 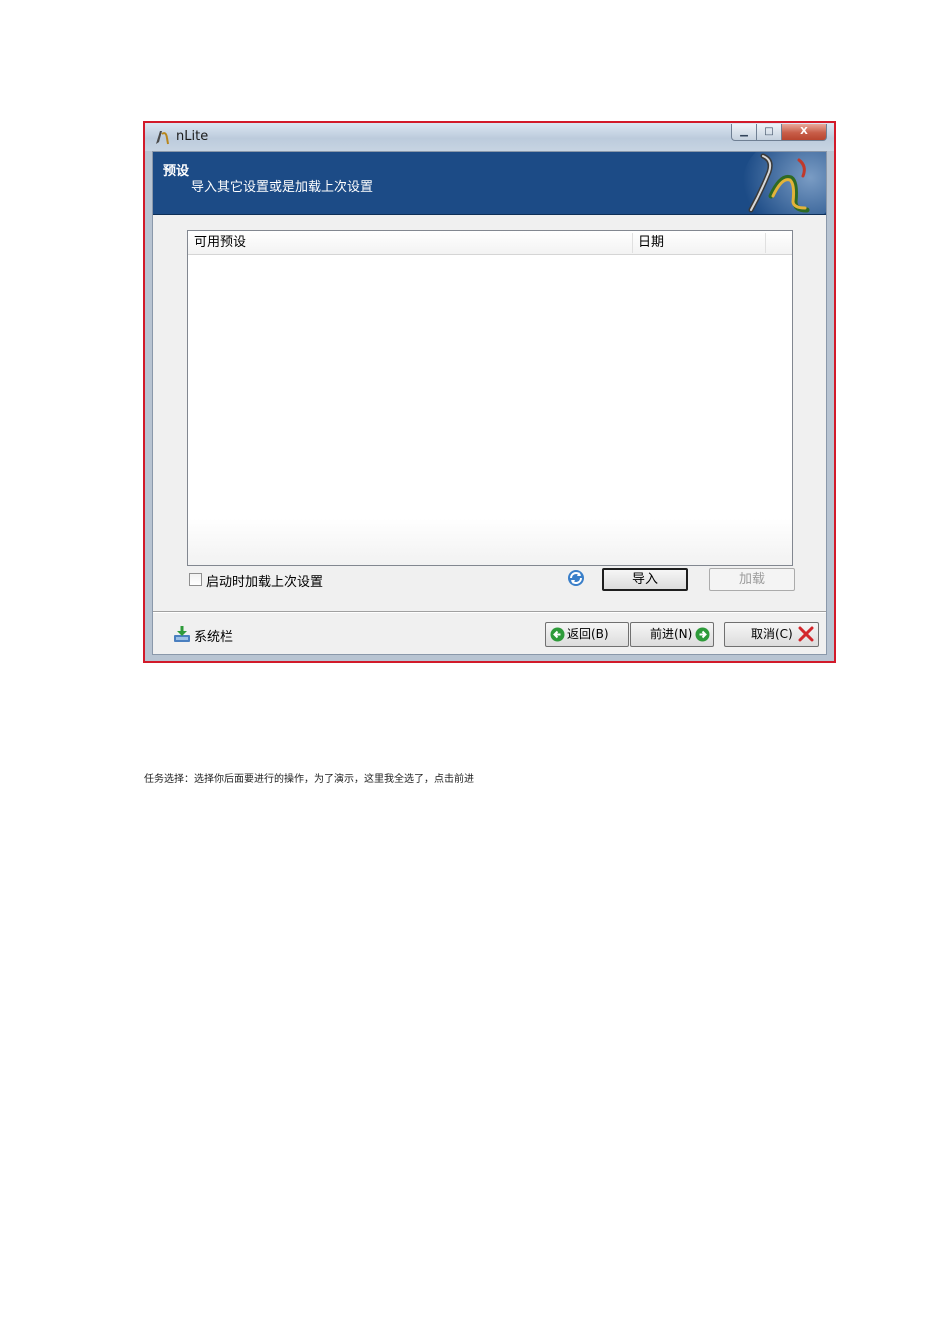 What do you see at coordinates (490, 243) in the screenshot?
I see `list-header: 可用预设 日期` at bounding box center [490, 243].